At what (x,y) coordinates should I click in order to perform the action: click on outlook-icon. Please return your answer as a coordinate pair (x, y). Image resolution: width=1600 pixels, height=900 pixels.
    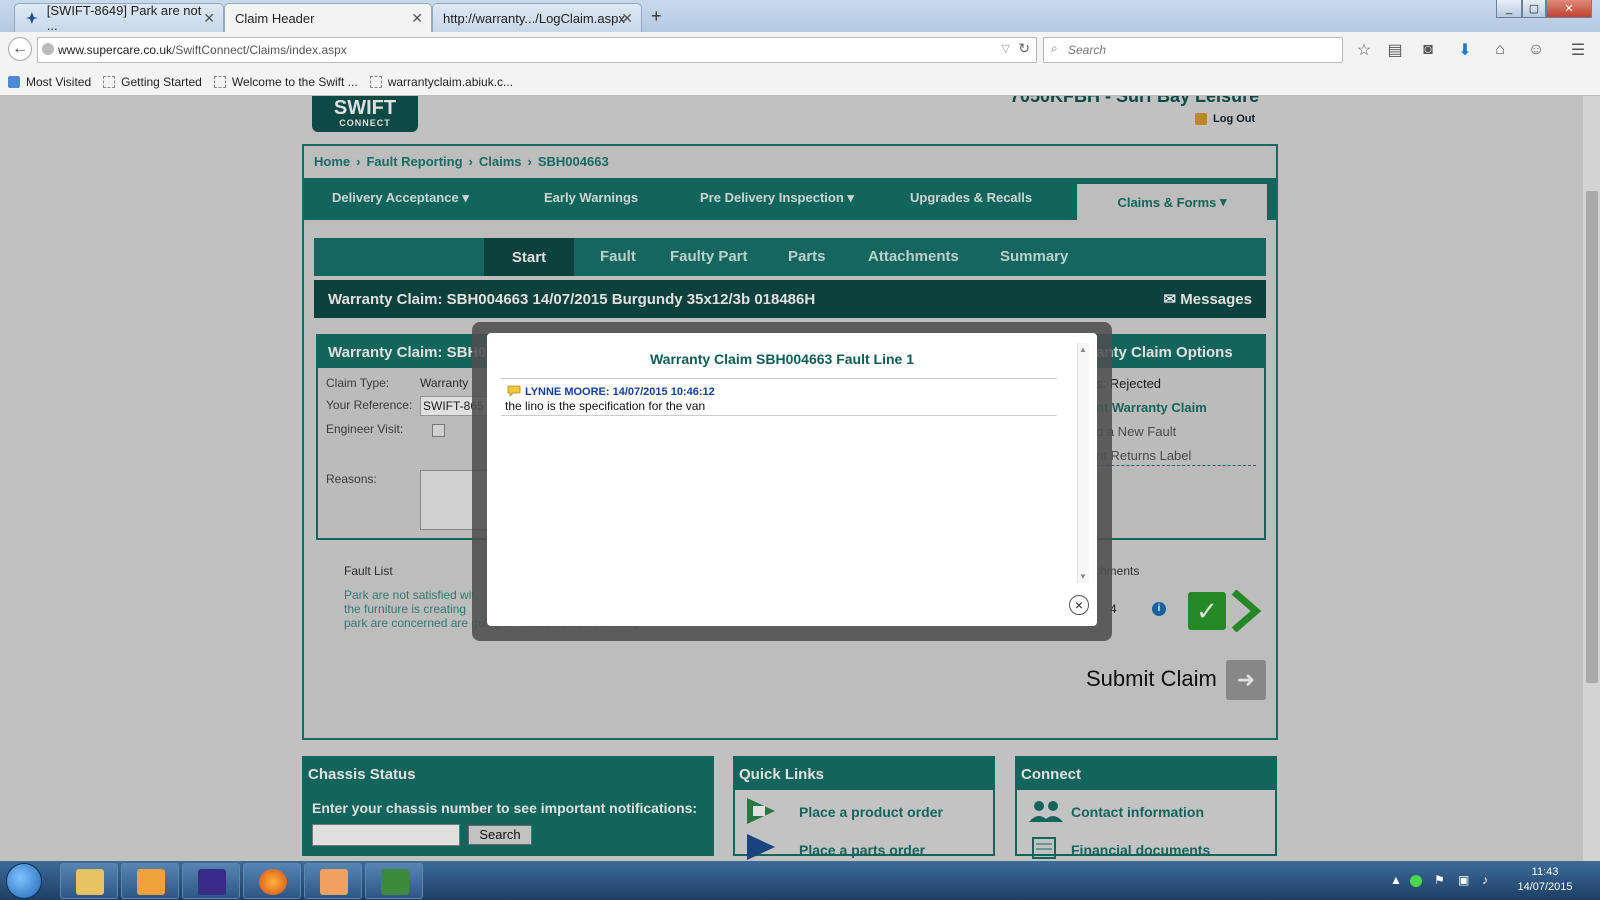
    Looking at the image, I should click on (151, 882).